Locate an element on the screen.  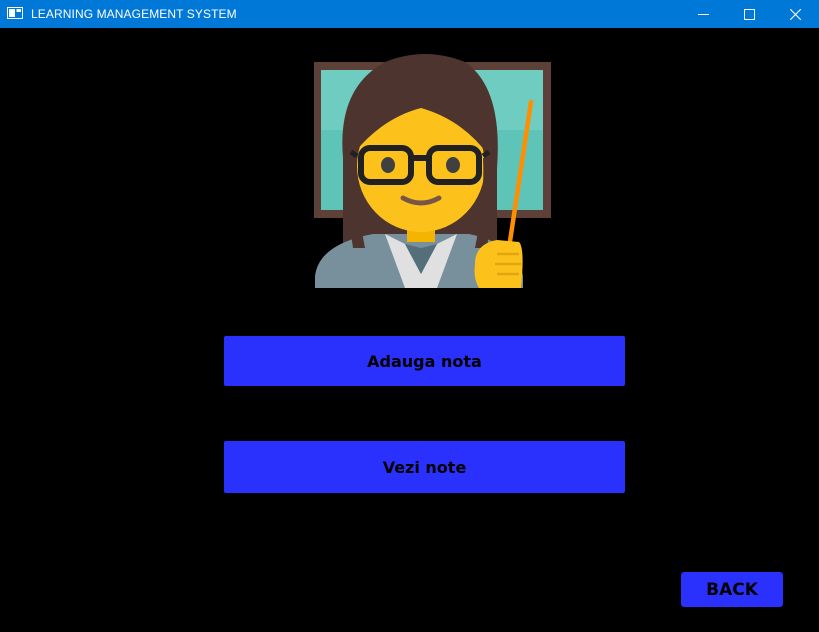
view-grades-button: Vezi note is located at coordinates (424, 467).